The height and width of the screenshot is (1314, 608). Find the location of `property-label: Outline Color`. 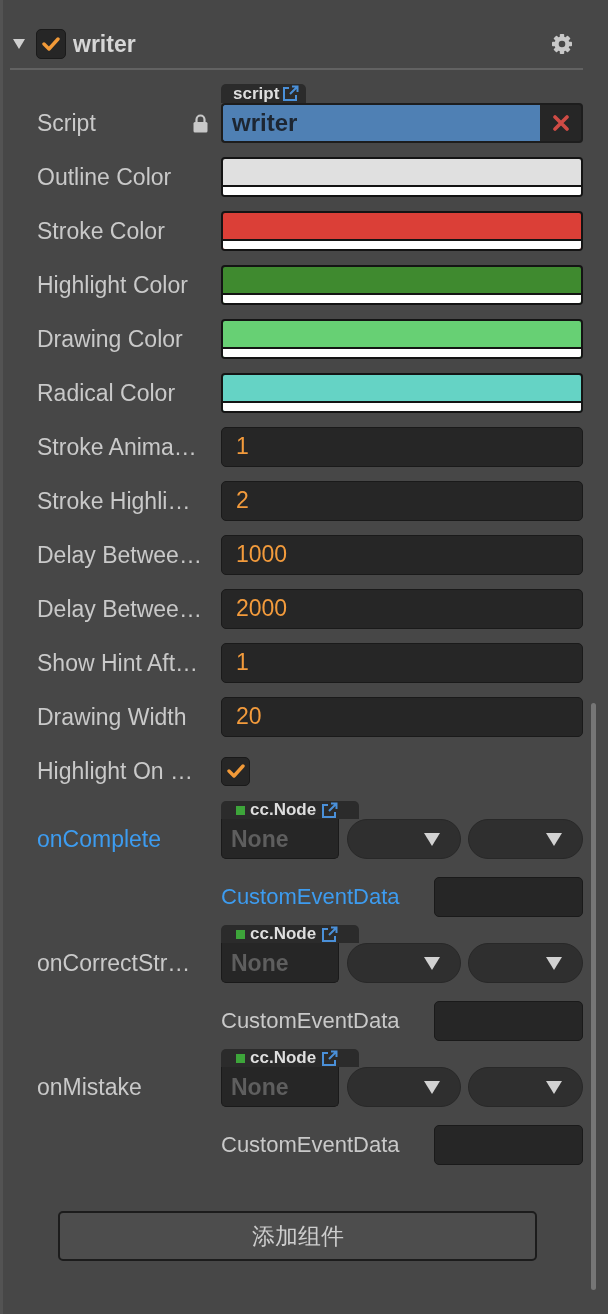

property-label: Outline Color is located at coordinates (105, 177).